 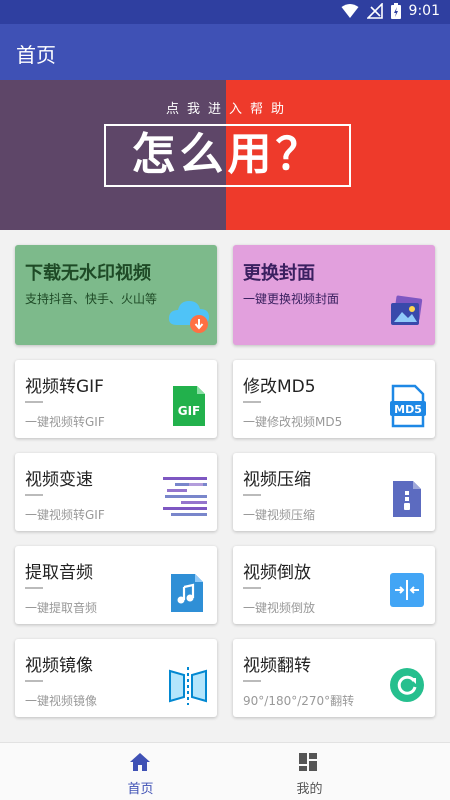 What do you see at coordinates (59, 666) in the screenshot?
I see `card-title: 视频镜像` at bounding box center [59, 666].